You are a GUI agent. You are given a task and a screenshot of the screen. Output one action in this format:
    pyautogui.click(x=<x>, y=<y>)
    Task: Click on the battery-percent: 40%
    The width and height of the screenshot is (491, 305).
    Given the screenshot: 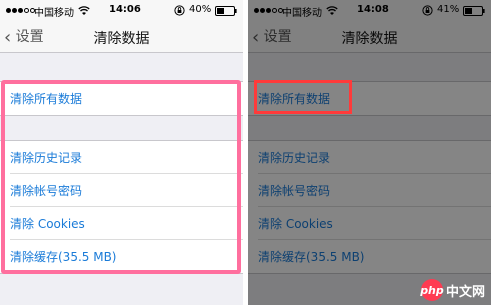 What is the action you would take?
    pyautogui.click(x=200, y=9)
    